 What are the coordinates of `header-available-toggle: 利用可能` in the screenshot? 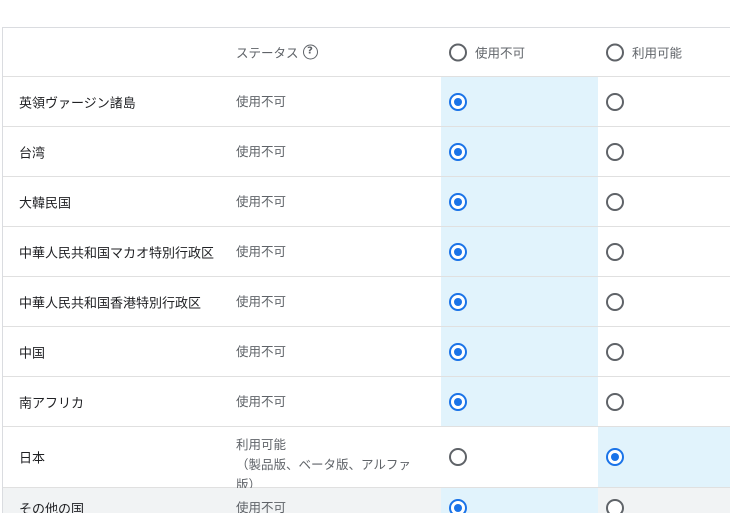 It's located at (644, 52).